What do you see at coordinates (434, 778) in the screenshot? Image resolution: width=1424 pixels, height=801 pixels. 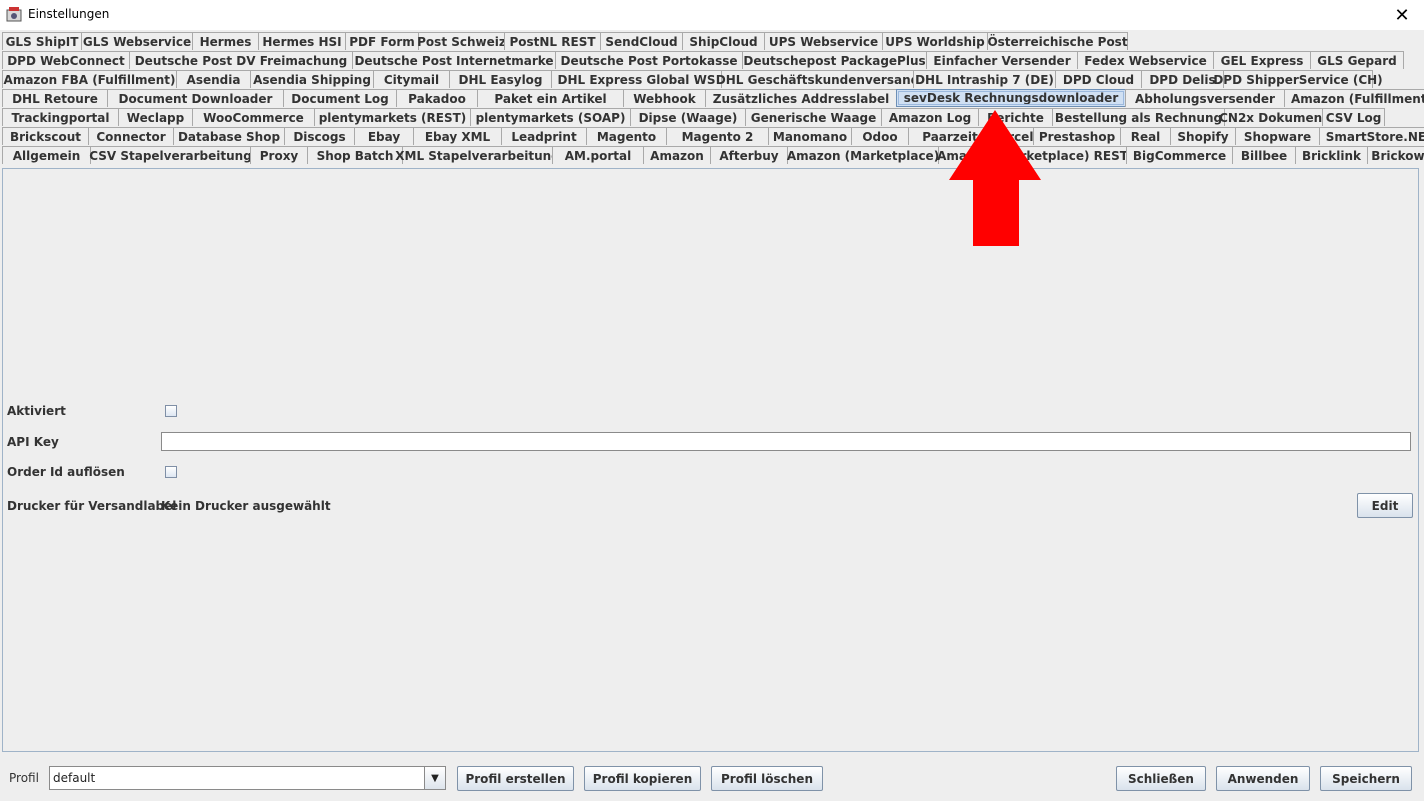 I see `chevron-down-icon: ▼` at bounding box center [434, 778].